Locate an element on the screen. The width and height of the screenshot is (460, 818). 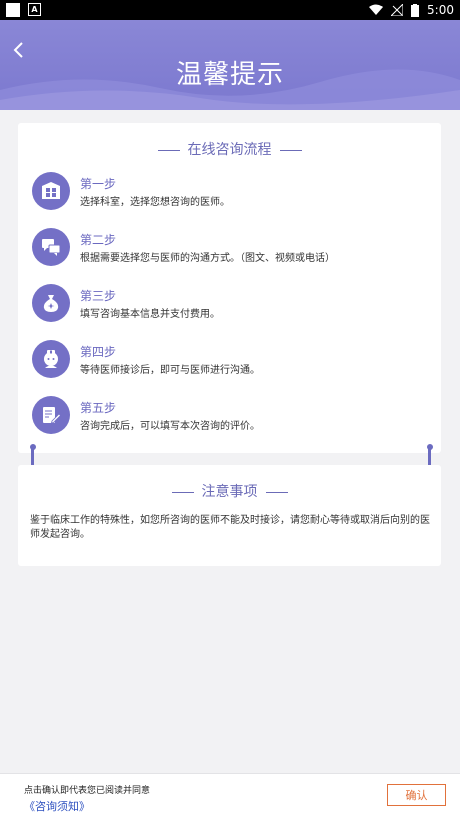
step-description: 填写咨询基本信息并支付费用。 is located at coordinates (150, 314).